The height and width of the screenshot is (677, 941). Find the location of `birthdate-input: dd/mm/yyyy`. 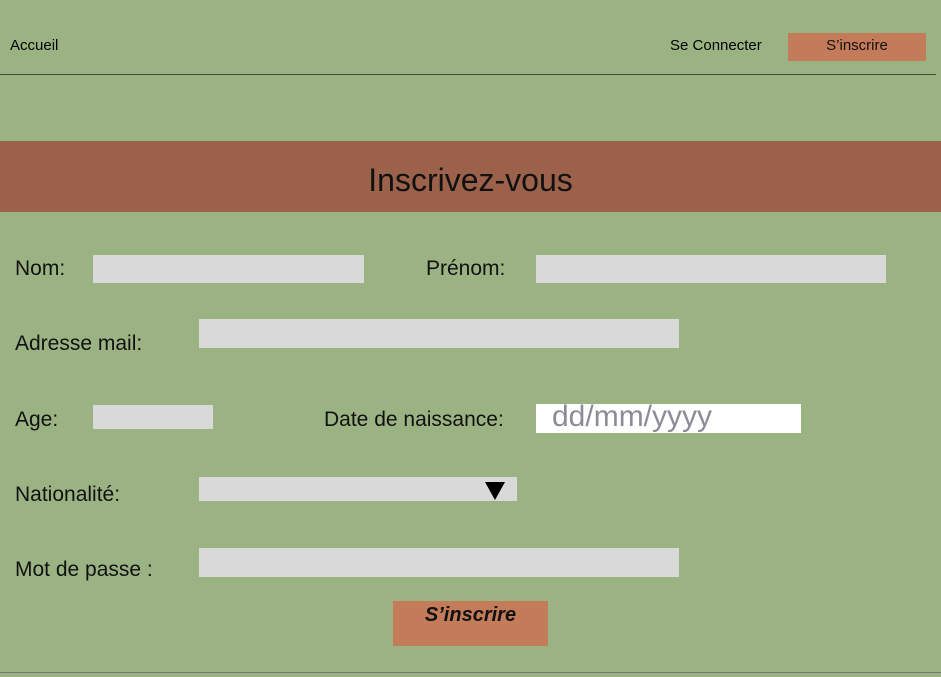

birthdate-input: dd/mm/yyyy is located at coordinates (668, 418).